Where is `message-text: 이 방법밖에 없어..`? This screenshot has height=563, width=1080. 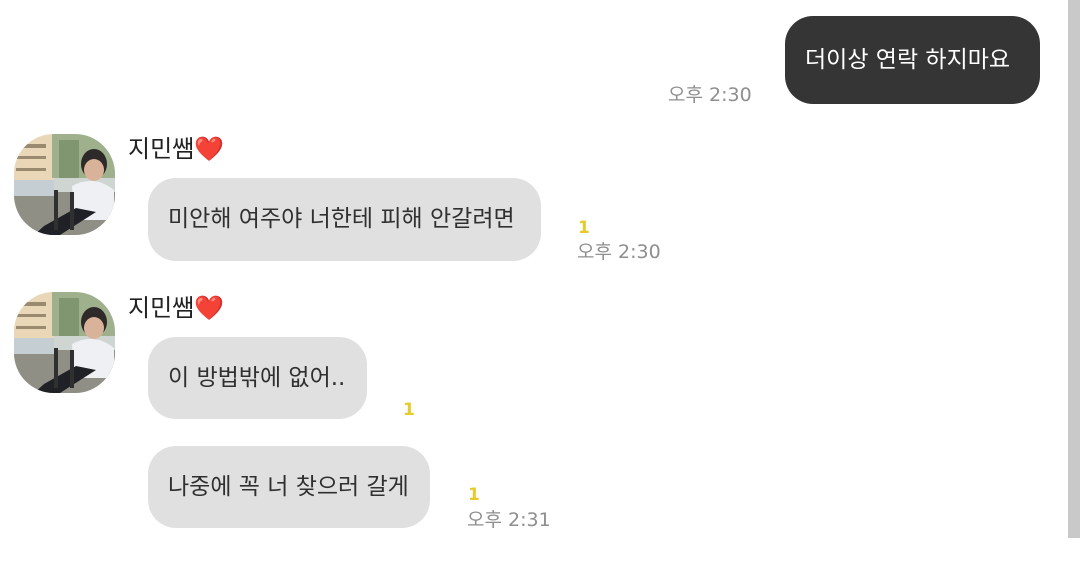
message-text: 이 방법밖에 없어.. is located at coordinates (257, 377).